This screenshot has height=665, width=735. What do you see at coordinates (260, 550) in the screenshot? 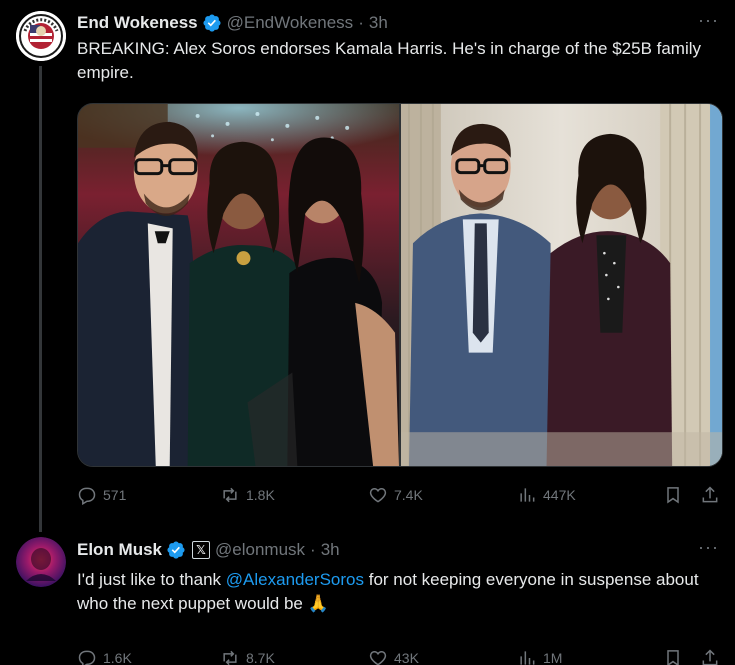
I see `author-handle: @elonmusk` at bounding box center [260, 550].